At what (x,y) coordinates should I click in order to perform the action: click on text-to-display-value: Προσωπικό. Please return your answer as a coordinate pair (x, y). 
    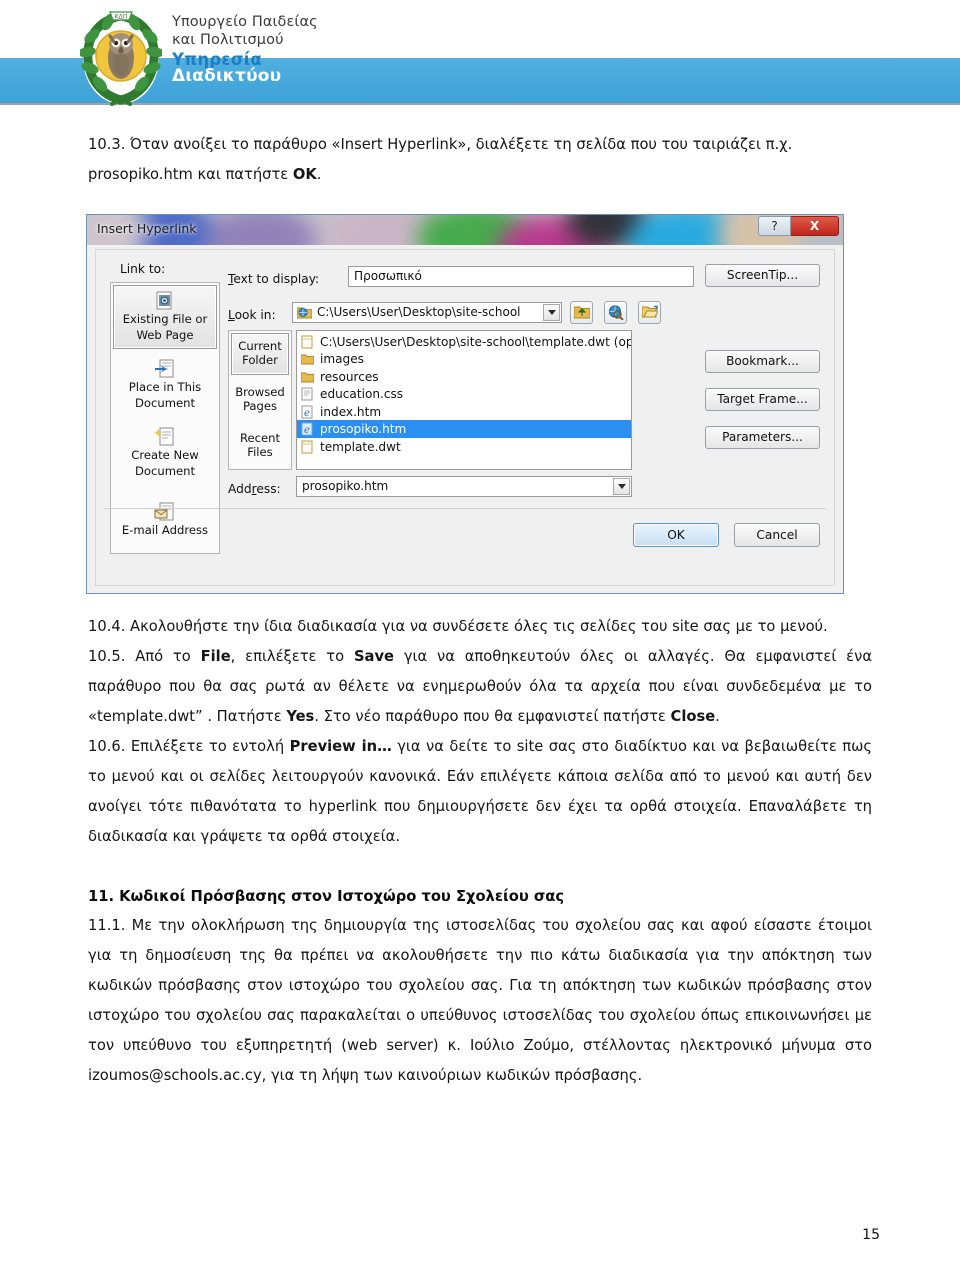
    Looking at the image, I should click on (388, 276).